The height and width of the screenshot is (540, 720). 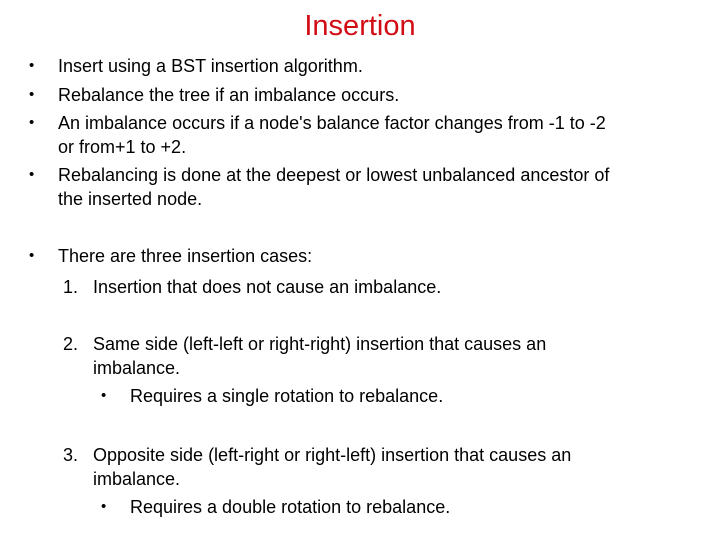 What do you see at coordinates (210, 66) in the screenshot?
I see `bullet-text: Insert using a BST insertion algorithm.` at bounding box center [210, 66].